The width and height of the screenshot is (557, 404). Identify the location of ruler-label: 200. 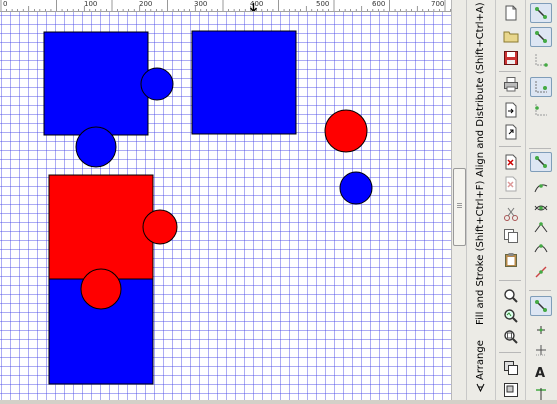
(145, 4).